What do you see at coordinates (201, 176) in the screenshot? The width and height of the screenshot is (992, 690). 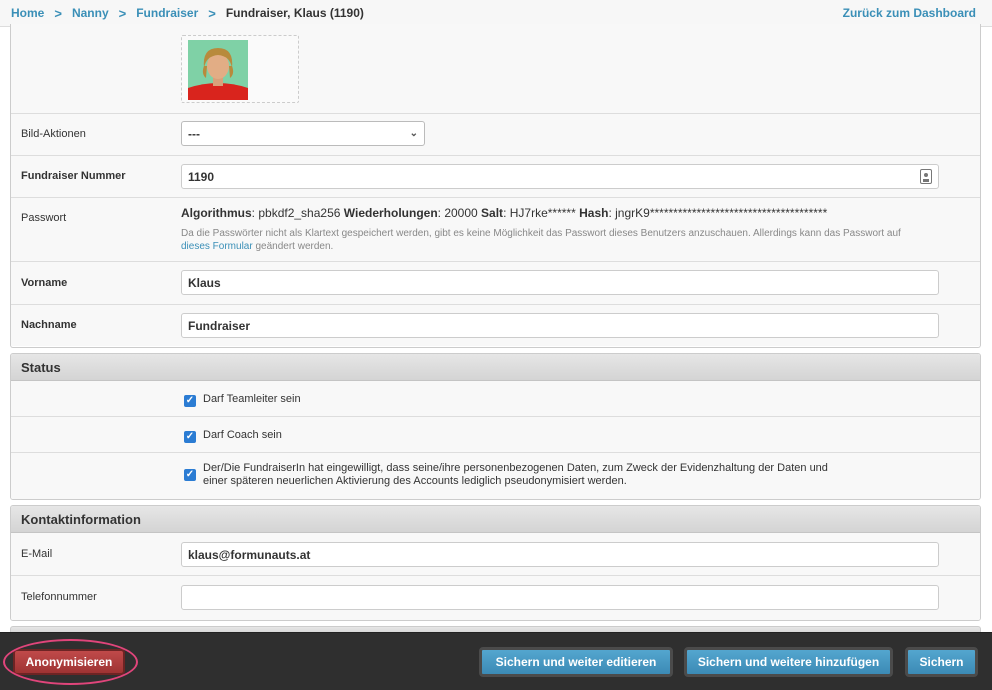 I see `fundraiser-nummer-value: 1190` at bounding box center [201, 176].